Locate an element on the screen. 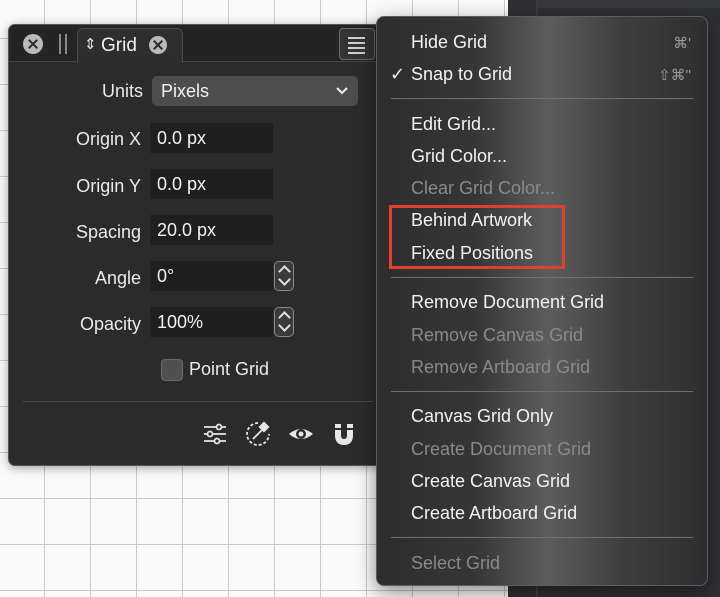 This screenshot has width=720, height=597. origin-x-label: Origin X is located at coordinates (108, 139).